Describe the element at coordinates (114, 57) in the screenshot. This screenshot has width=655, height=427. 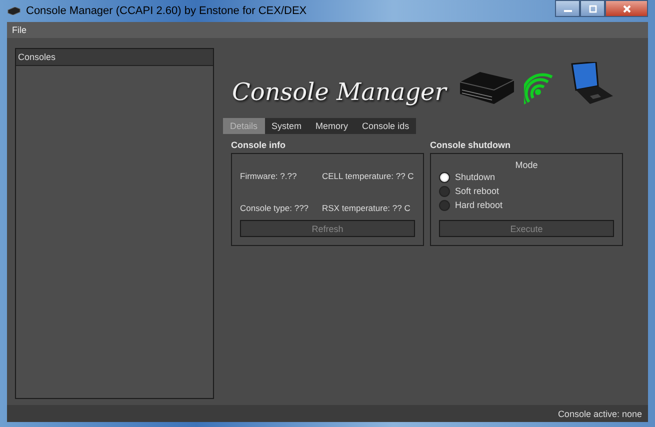
I see `panel-header: Consoles` at that location.